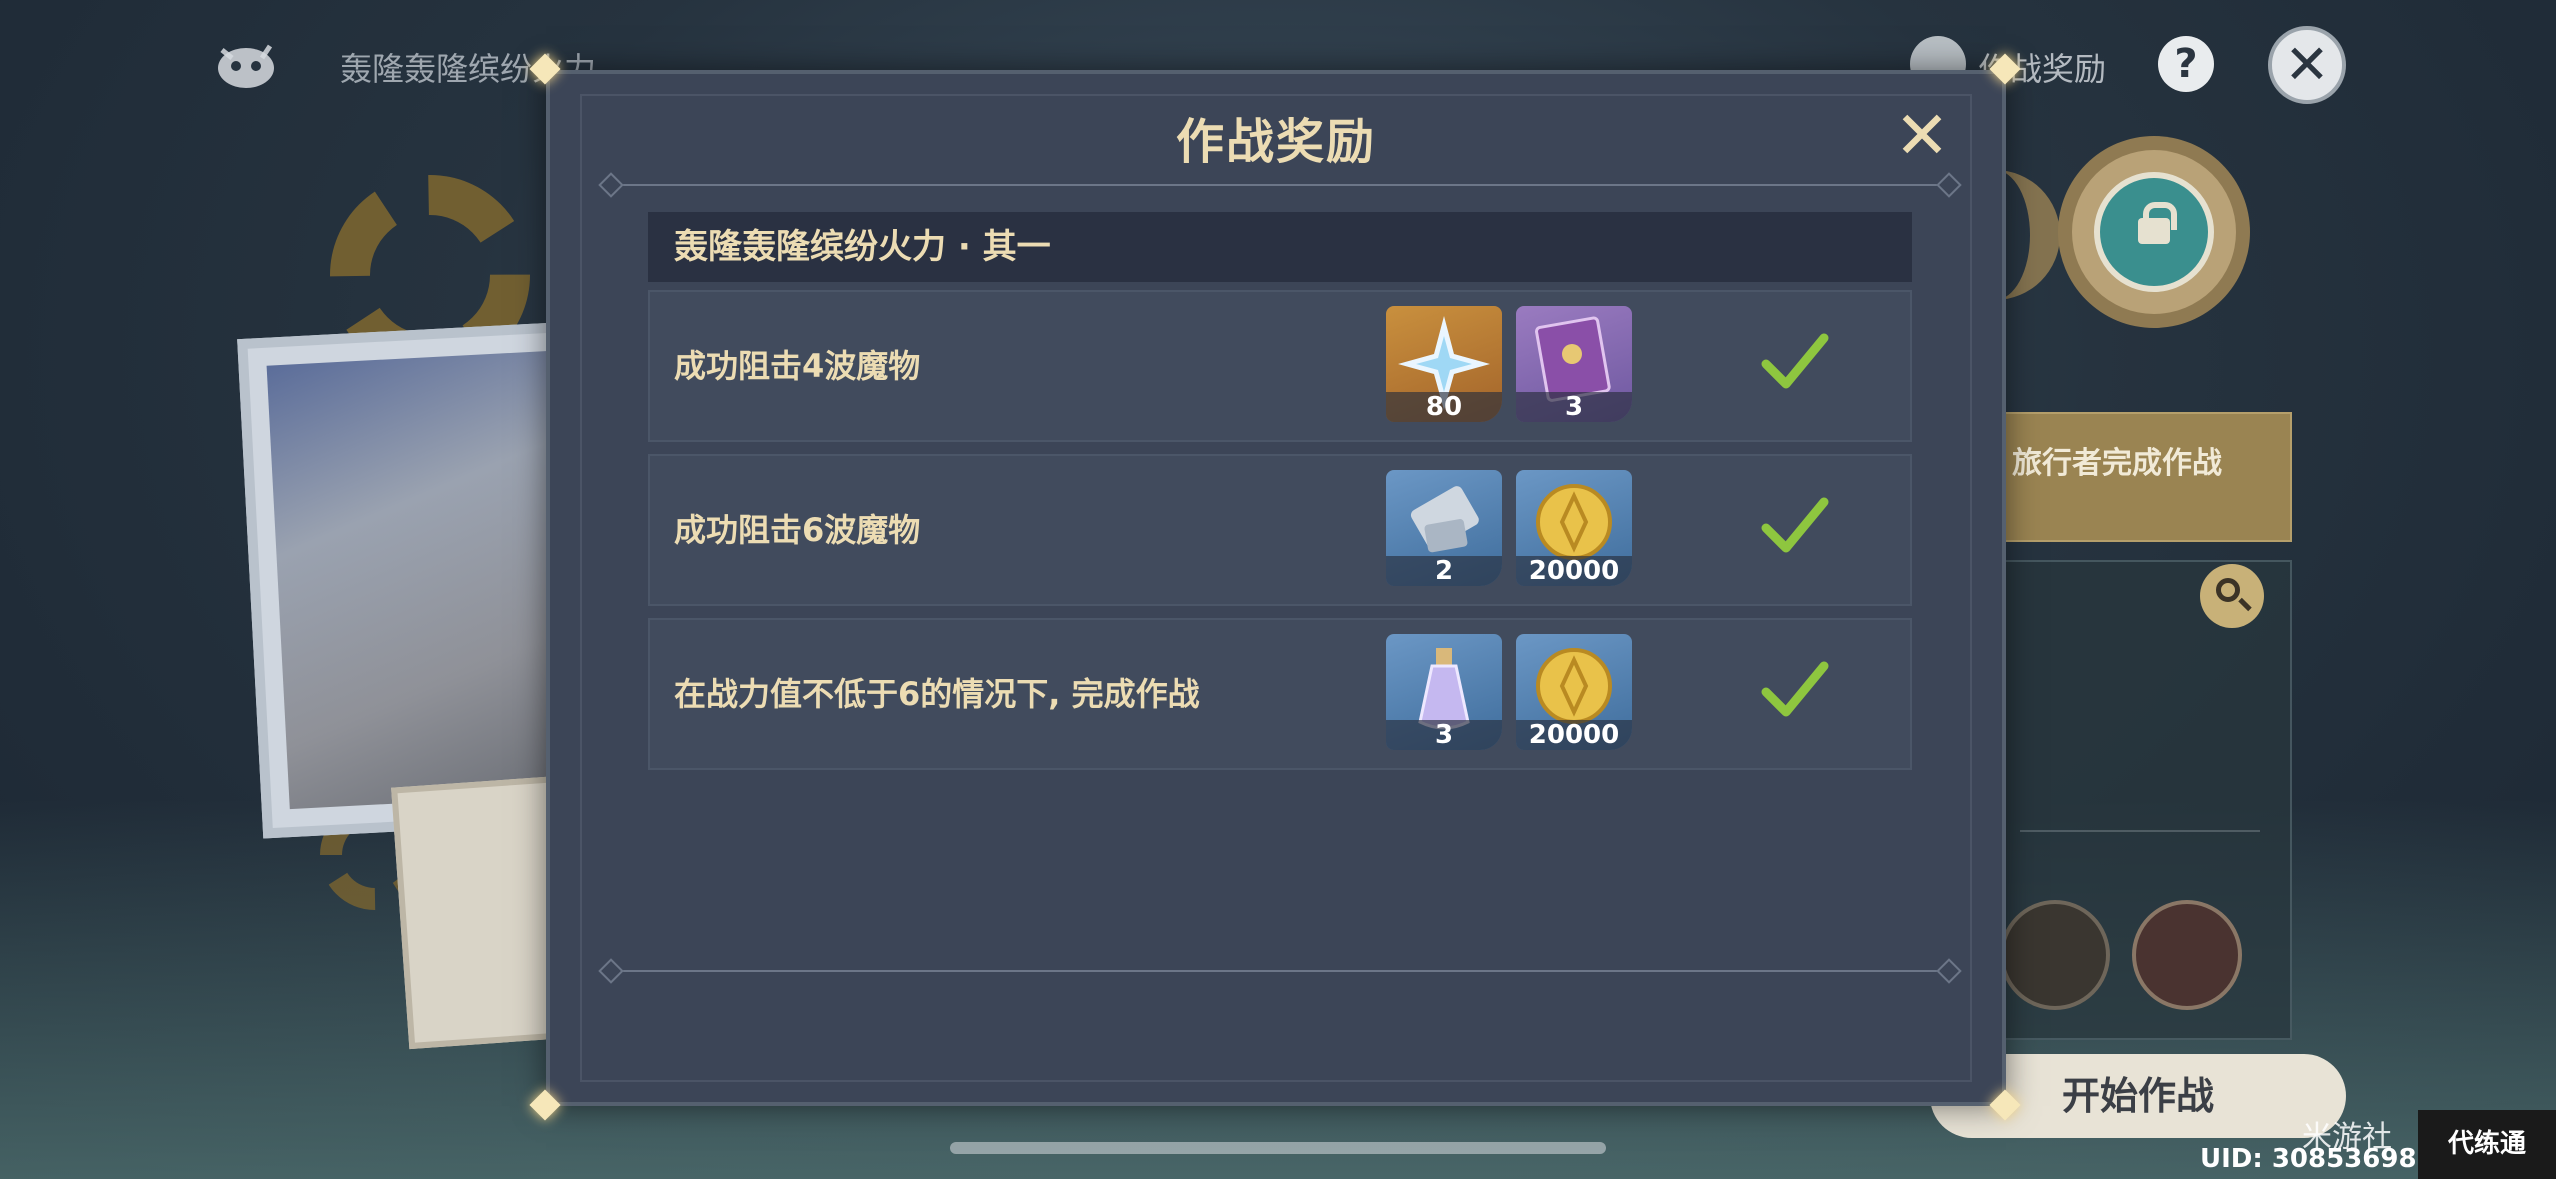 The image size is (2556, 1179). I want to click on objective-text: 在战力值不低于6的情况下, 完成作战, so click(937, 694).